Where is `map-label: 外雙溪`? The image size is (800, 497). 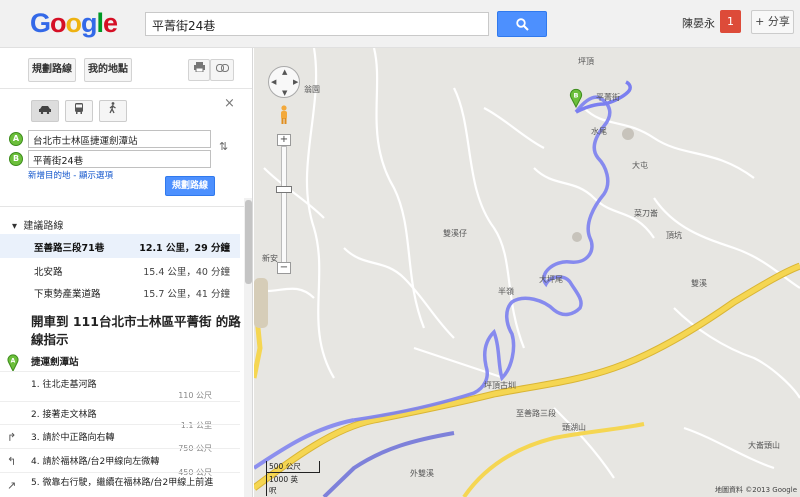 map-label: 外雙溪 is located at coordinates (422, 473).